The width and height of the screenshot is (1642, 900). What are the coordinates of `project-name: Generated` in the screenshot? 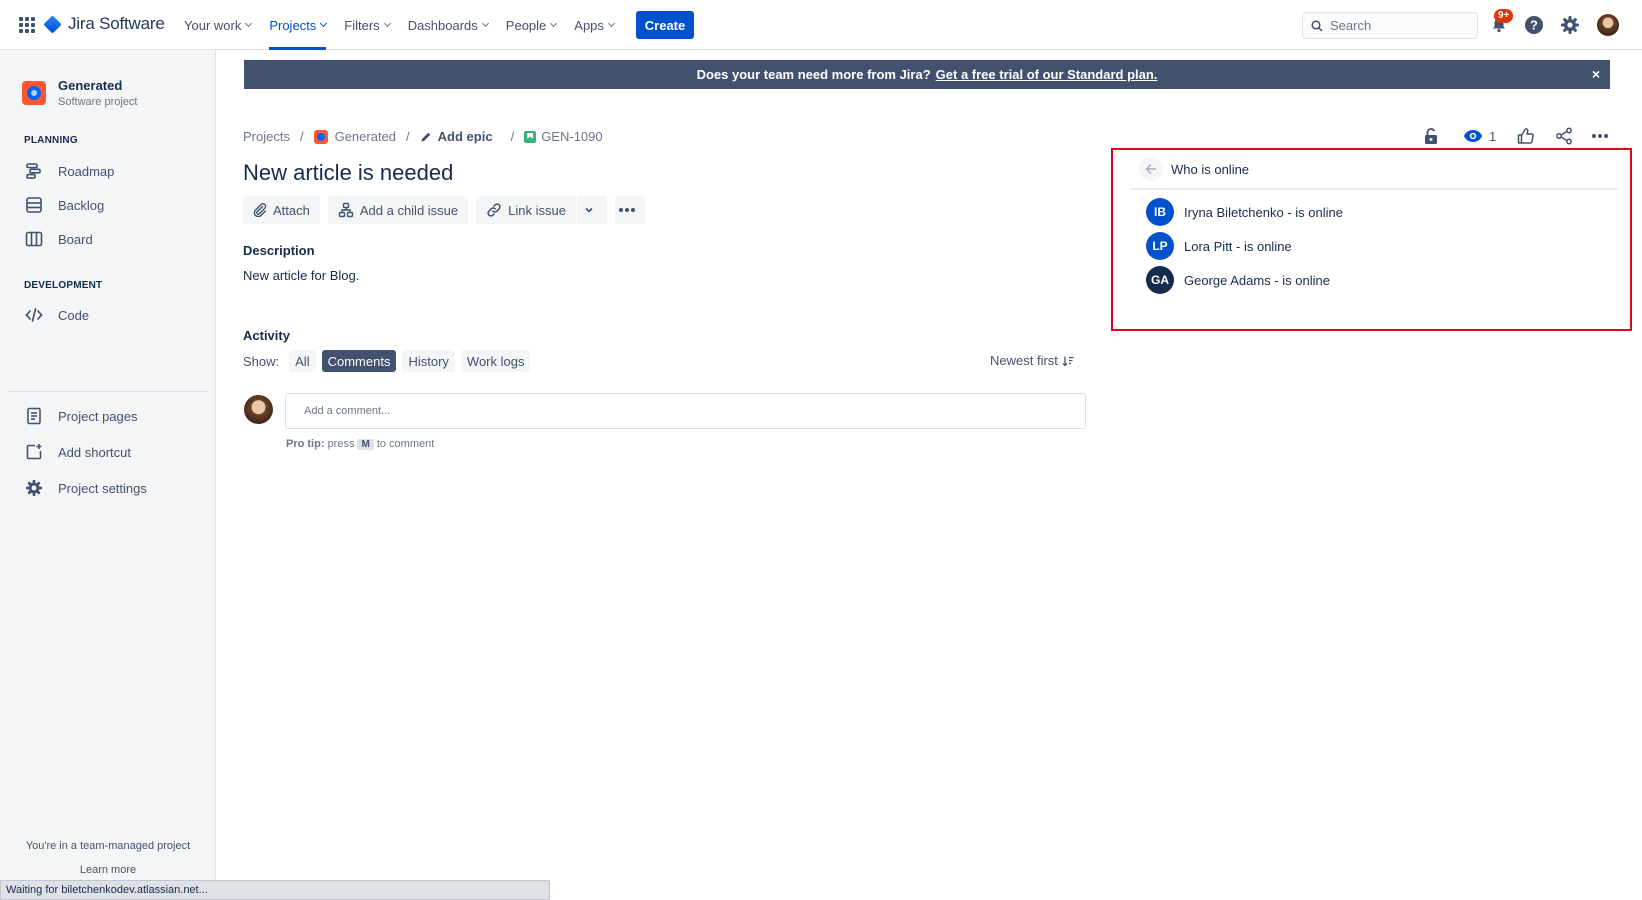 It's located at (90, 85).